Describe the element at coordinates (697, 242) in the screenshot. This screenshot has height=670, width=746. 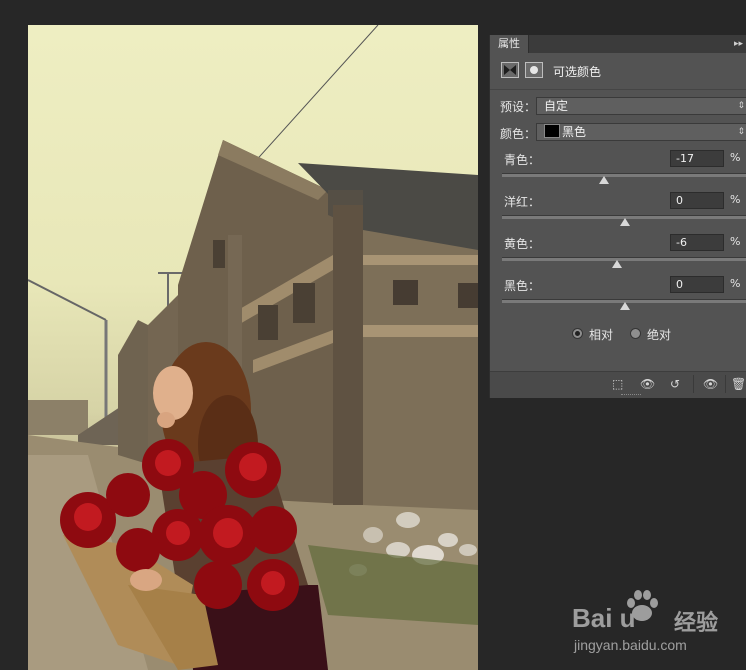
I see `yellow-value-input: -6` at that location.